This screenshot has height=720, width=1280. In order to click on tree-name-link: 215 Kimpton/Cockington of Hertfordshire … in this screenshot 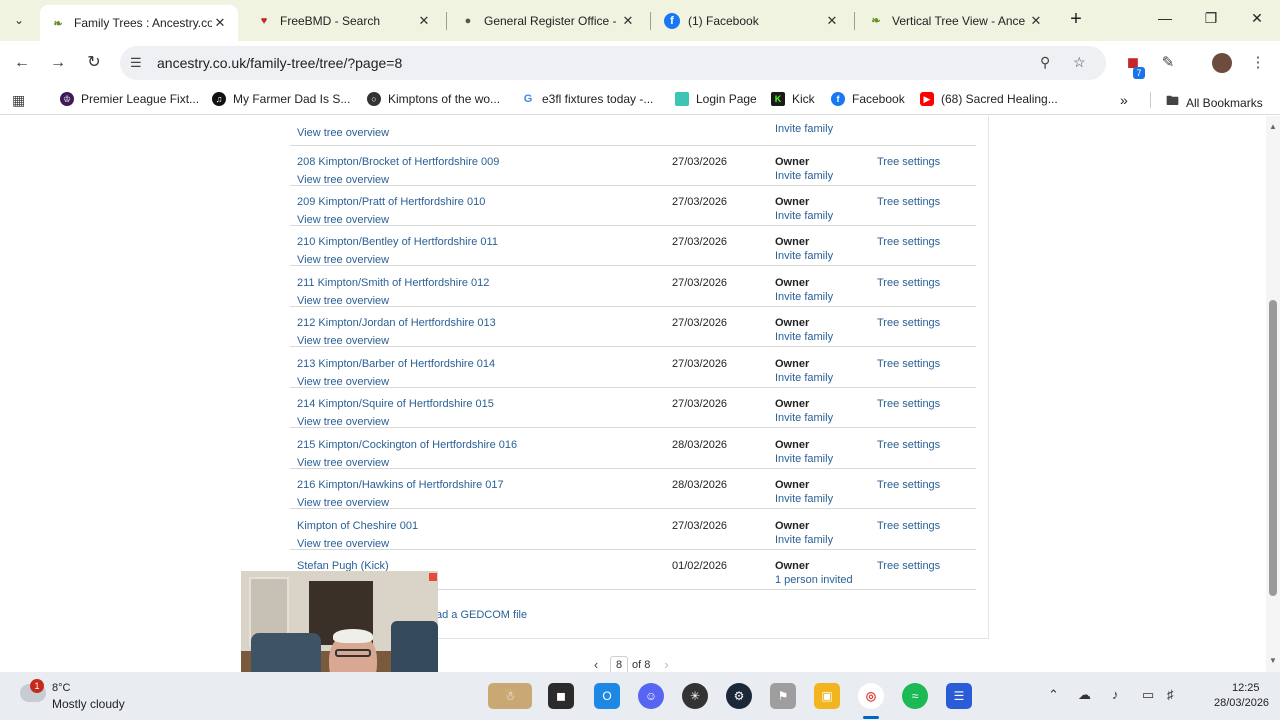, I will do `click(407, 445)`.